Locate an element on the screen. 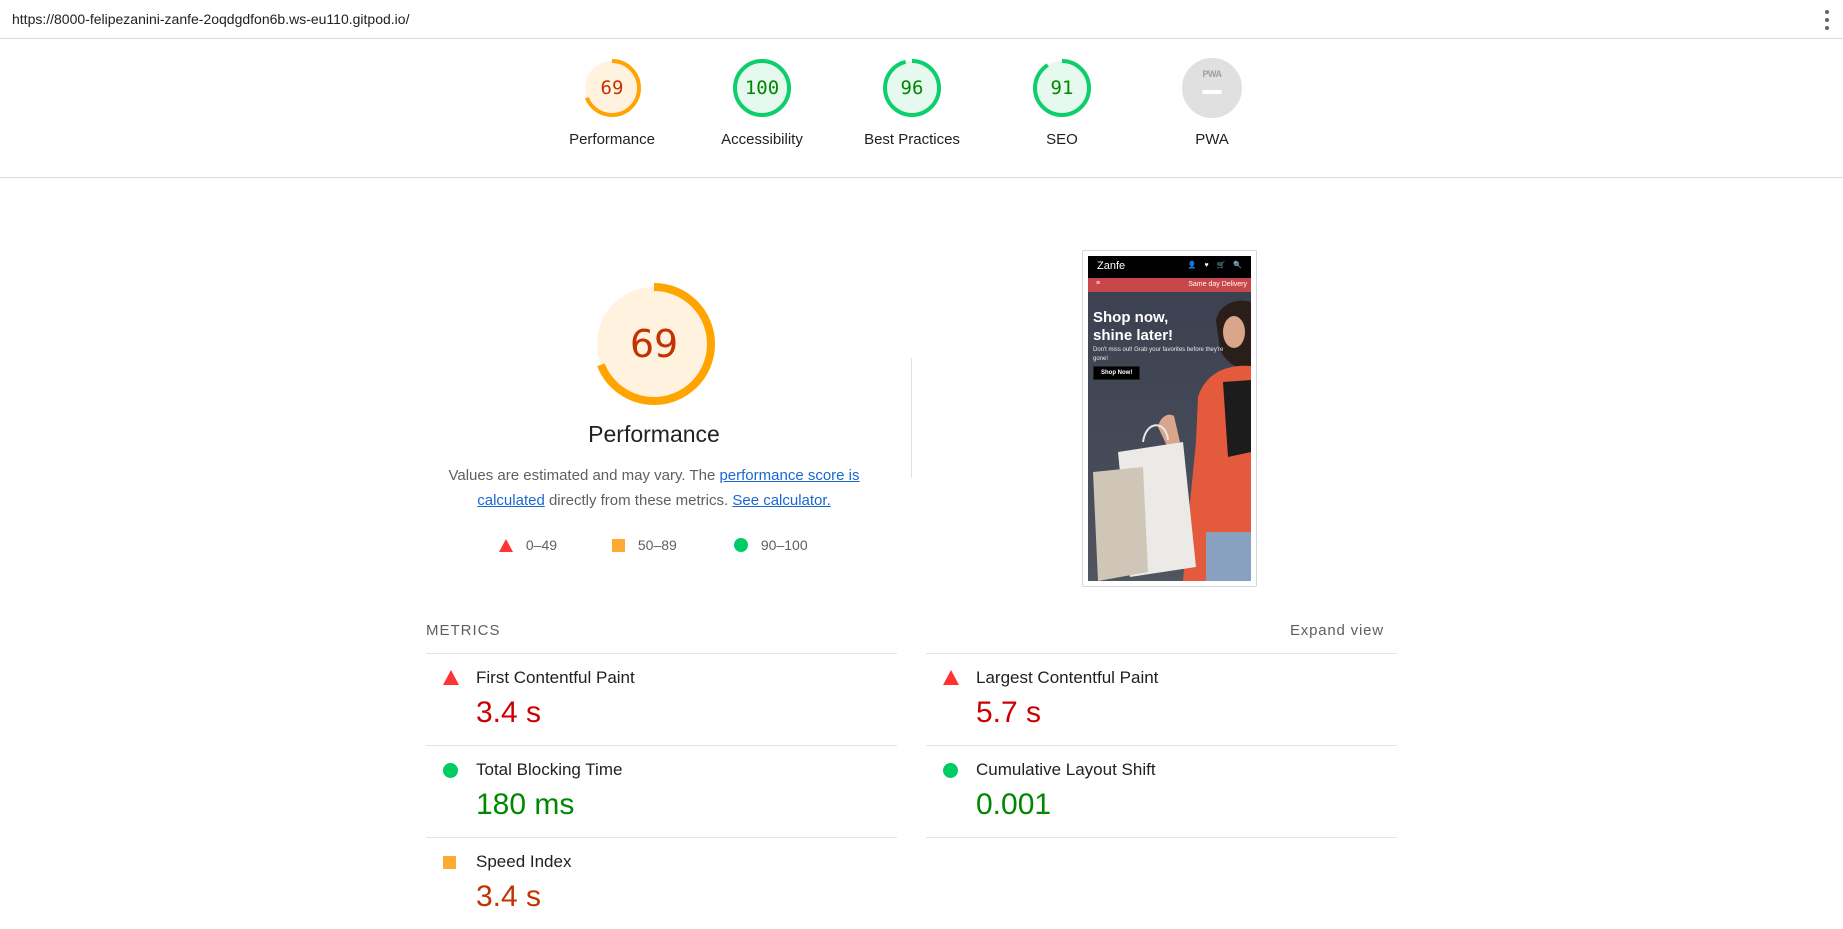  metric-name: Speed Index is located at coordinates (524, 861).